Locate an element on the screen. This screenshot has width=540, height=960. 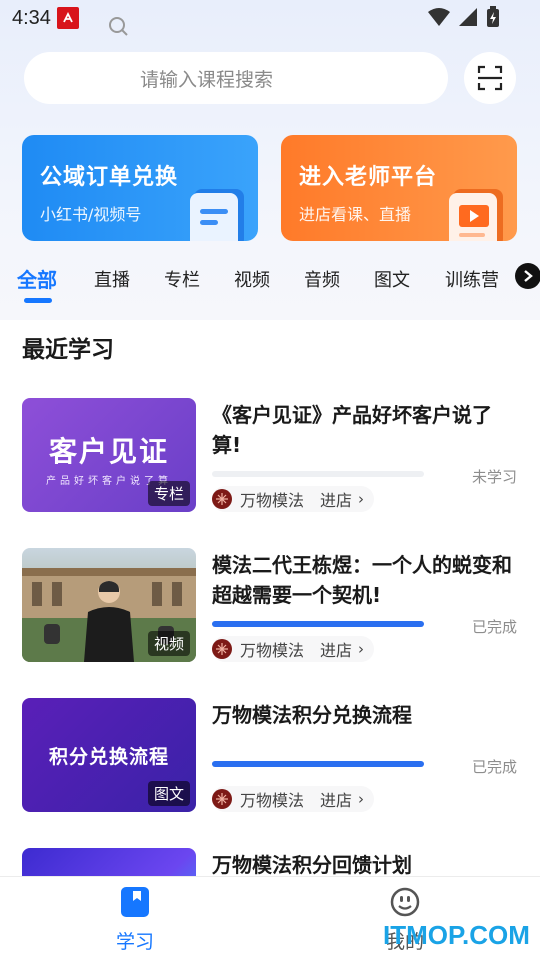
course-title: 万物模法积分兑换流程 is located at coordinates (312, 715).